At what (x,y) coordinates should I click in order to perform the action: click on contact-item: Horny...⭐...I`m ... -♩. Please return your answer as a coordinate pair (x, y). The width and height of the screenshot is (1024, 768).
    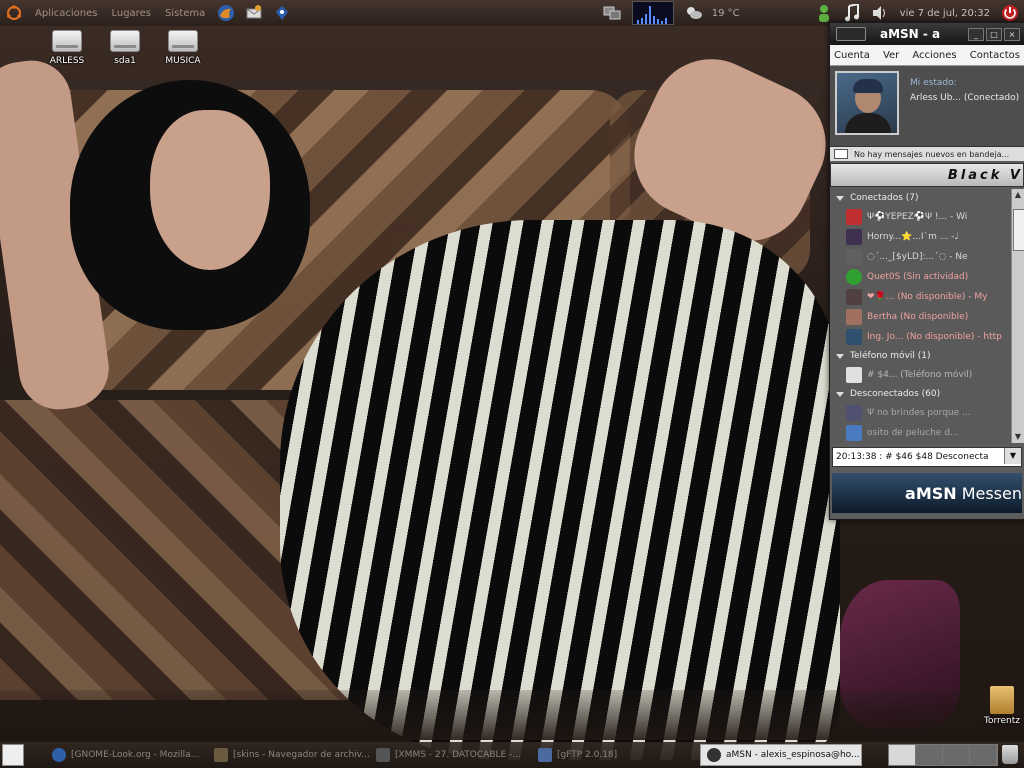
    Looking at the image, I should click on (927, 237).